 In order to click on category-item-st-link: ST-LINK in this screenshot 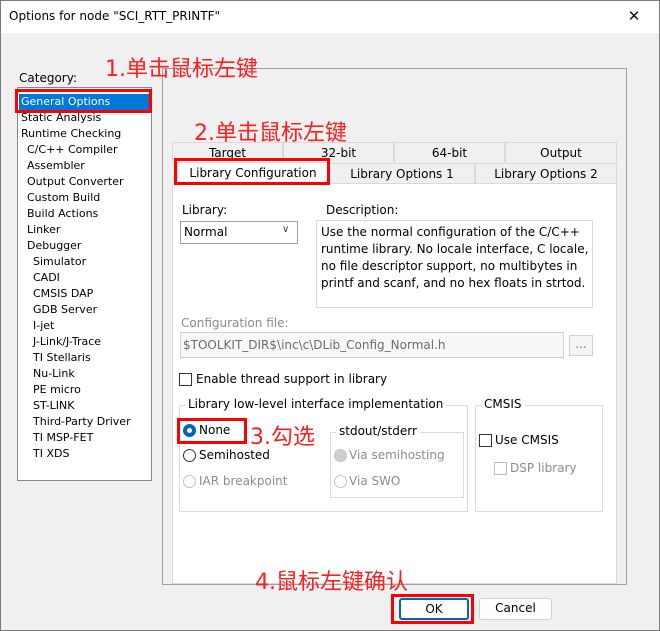, I will do `click(53, 406)`.